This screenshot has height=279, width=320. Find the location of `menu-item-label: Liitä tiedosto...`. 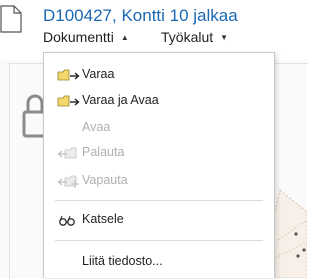

menu-item-label: Liitä tiedosto... is located at coordinates (122, 261).